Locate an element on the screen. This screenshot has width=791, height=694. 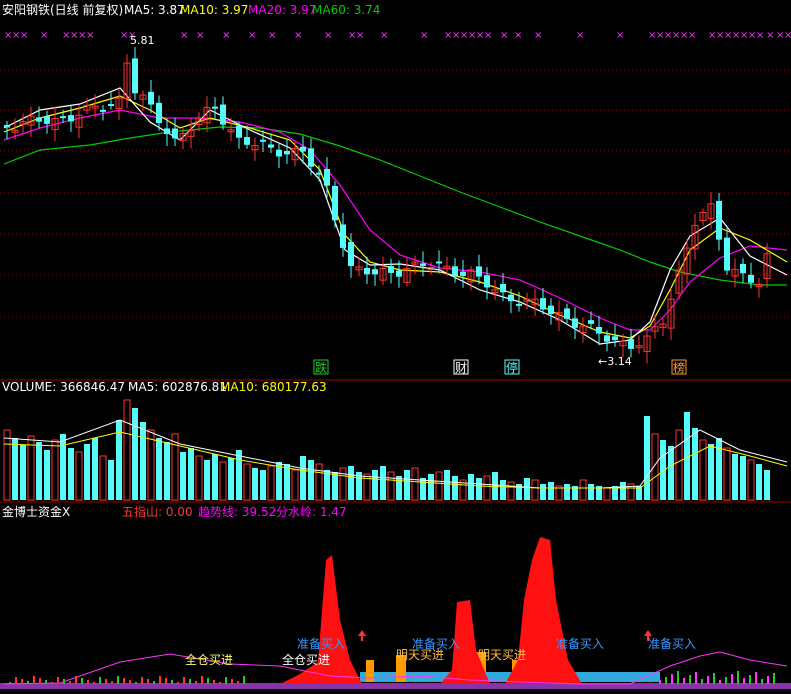
ma60-label: MA60: 3.74 is located at coordinates (346, 10).